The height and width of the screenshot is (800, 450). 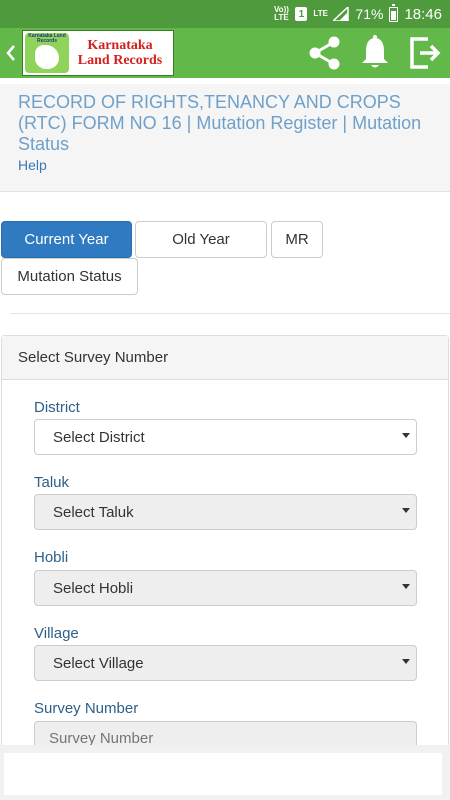 I want to click on volte-indicator: Vo)) LTE, so click(x=281, y=13).